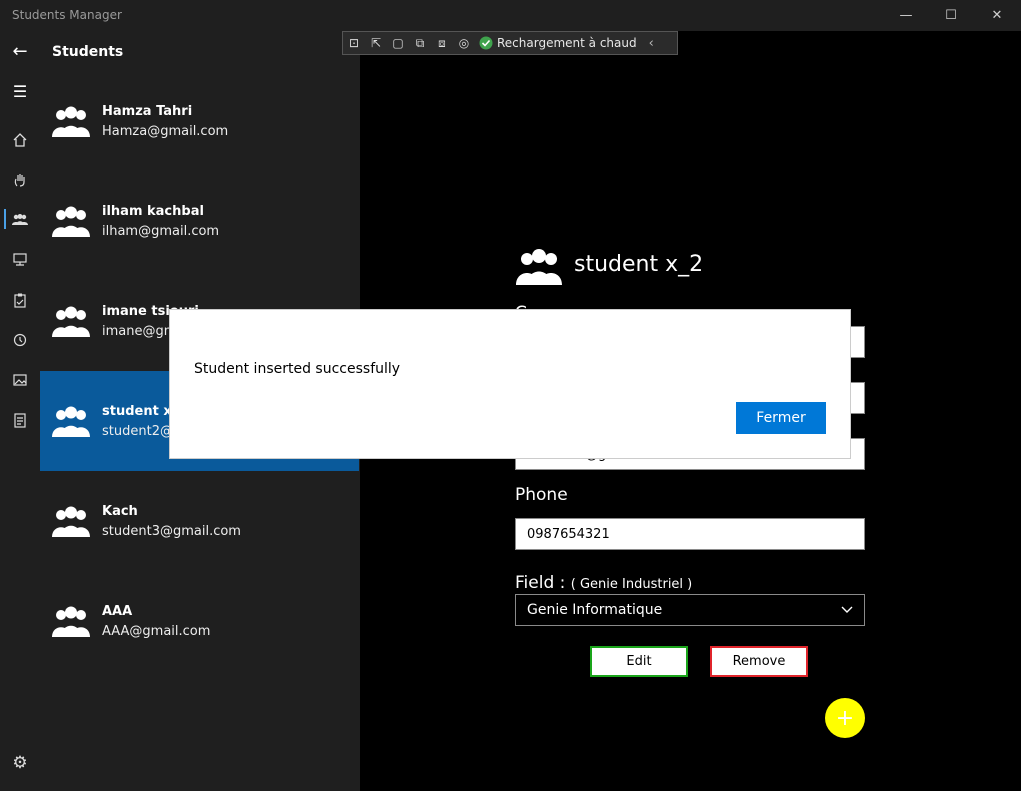  Describe the element at coordinates (171, 531) in the screenshot. I see `student-email: student3@gmail.com` at that location.